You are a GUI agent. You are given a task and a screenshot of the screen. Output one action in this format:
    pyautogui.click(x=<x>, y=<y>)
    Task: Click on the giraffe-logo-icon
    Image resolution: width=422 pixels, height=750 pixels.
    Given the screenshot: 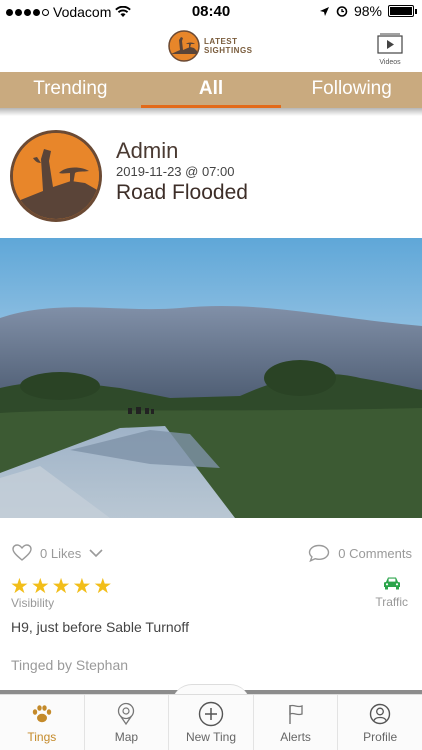 What is the action you would take?
    pyautogui.click(x=184, y=46)
    